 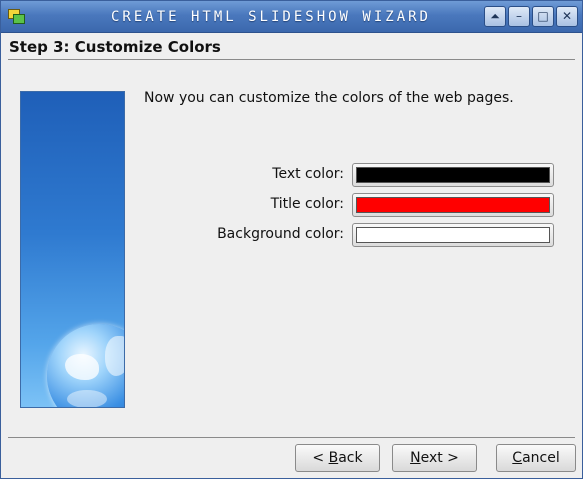 I want to click on window-title: CREATE HTML SLIDESHOW WIZARD, so click(x=270, y=17).